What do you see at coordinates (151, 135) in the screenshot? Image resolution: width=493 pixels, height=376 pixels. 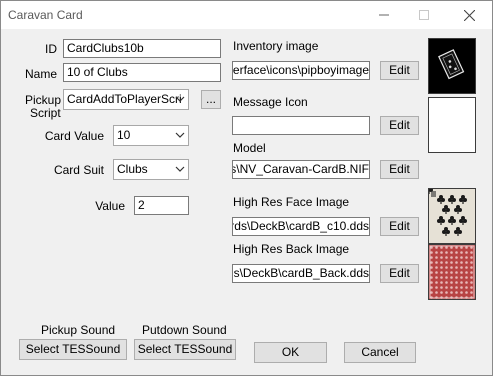 I see `card-value-select: 10` at bounding box center [151, 135].